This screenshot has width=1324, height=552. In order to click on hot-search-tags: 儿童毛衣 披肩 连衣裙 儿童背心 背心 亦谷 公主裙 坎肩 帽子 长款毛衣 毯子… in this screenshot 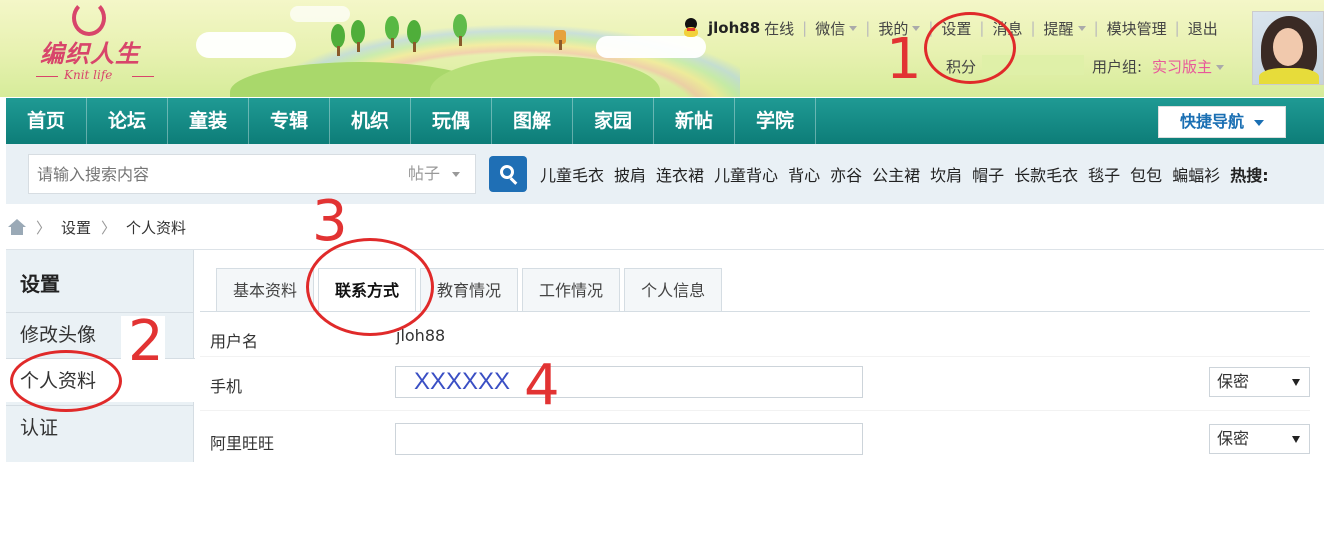, I will do `click(904, 174)`.